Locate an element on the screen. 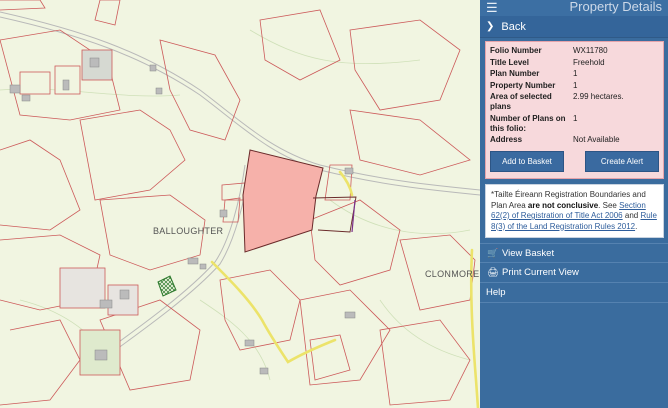 The image size is (668, 408). nav-label: Print Current View is located at coordinates (540, 272).